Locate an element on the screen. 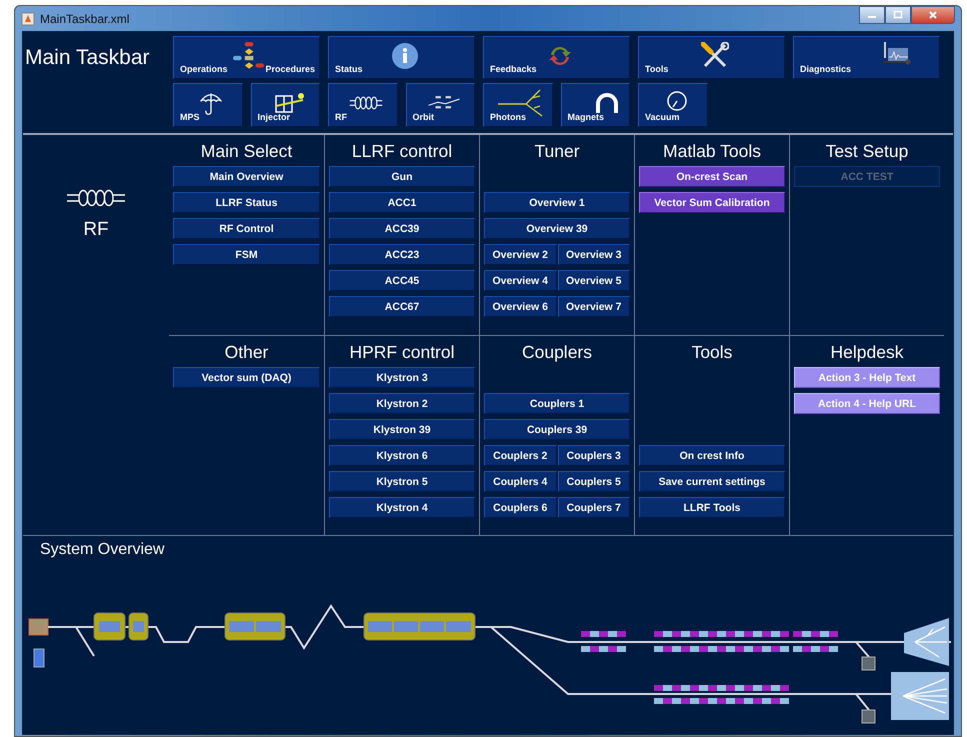 The image size is (967, 737). category-button: Vacuum is located at coordinates (673, 105).